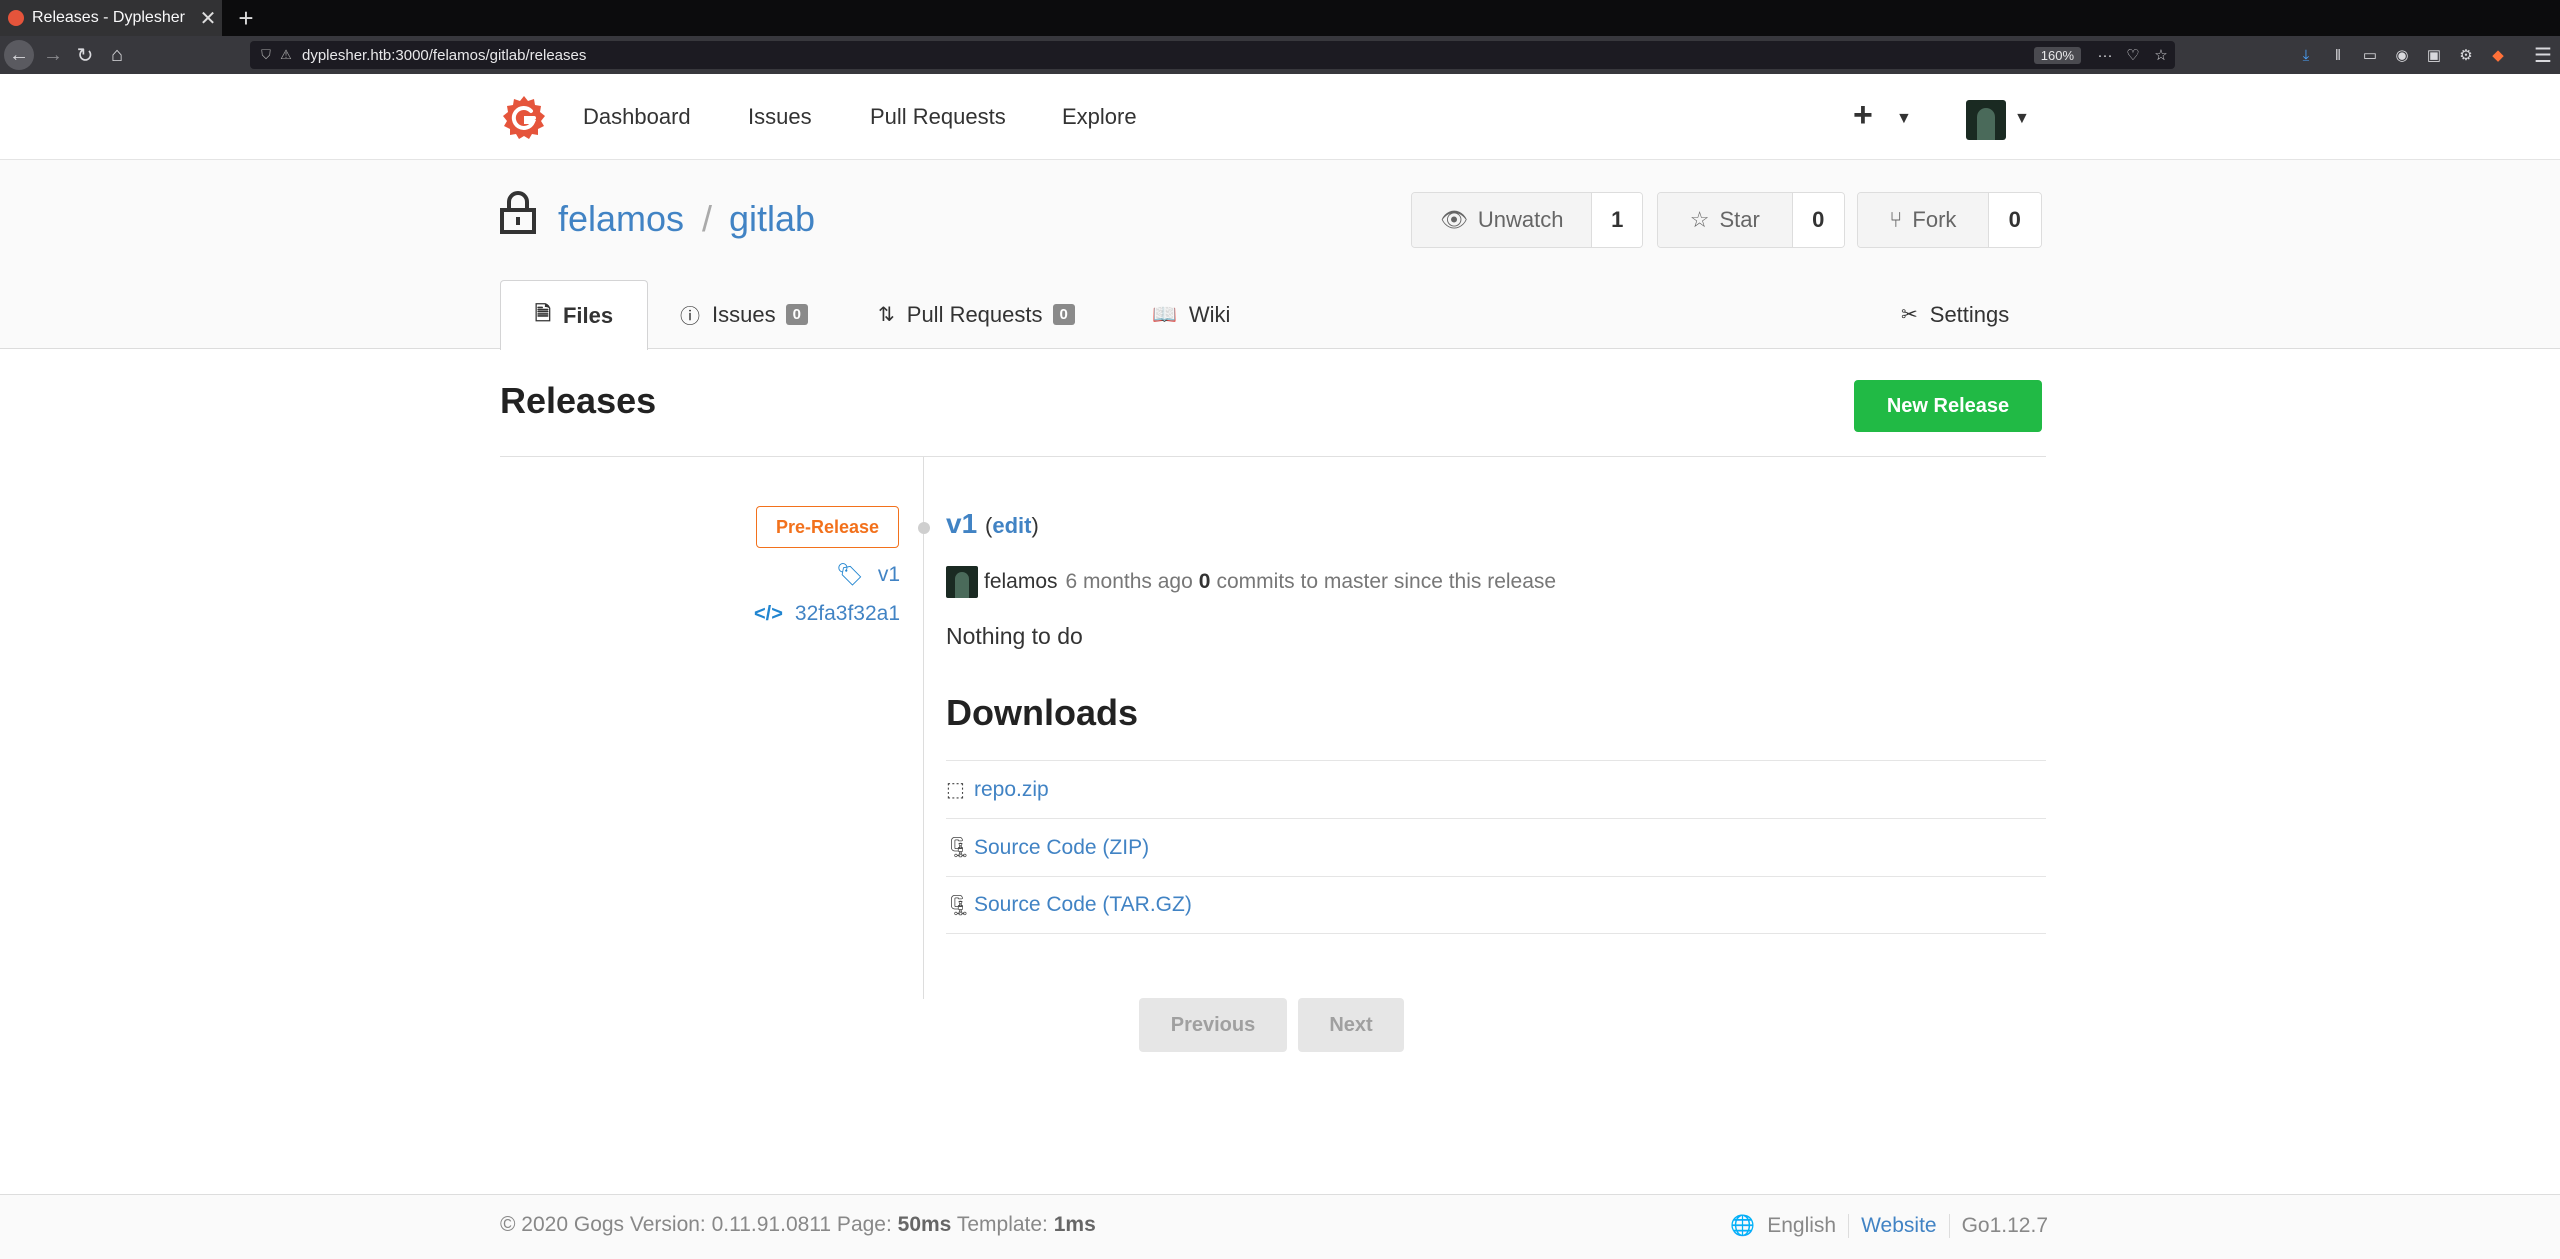  I want to click on tab-files: 🗎 Files, so click(574, 315).